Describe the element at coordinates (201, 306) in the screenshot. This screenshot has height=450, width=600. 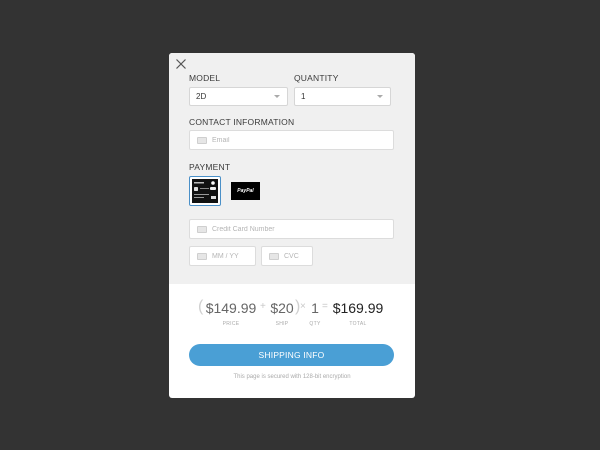
I see `open-paren: (` at that location.